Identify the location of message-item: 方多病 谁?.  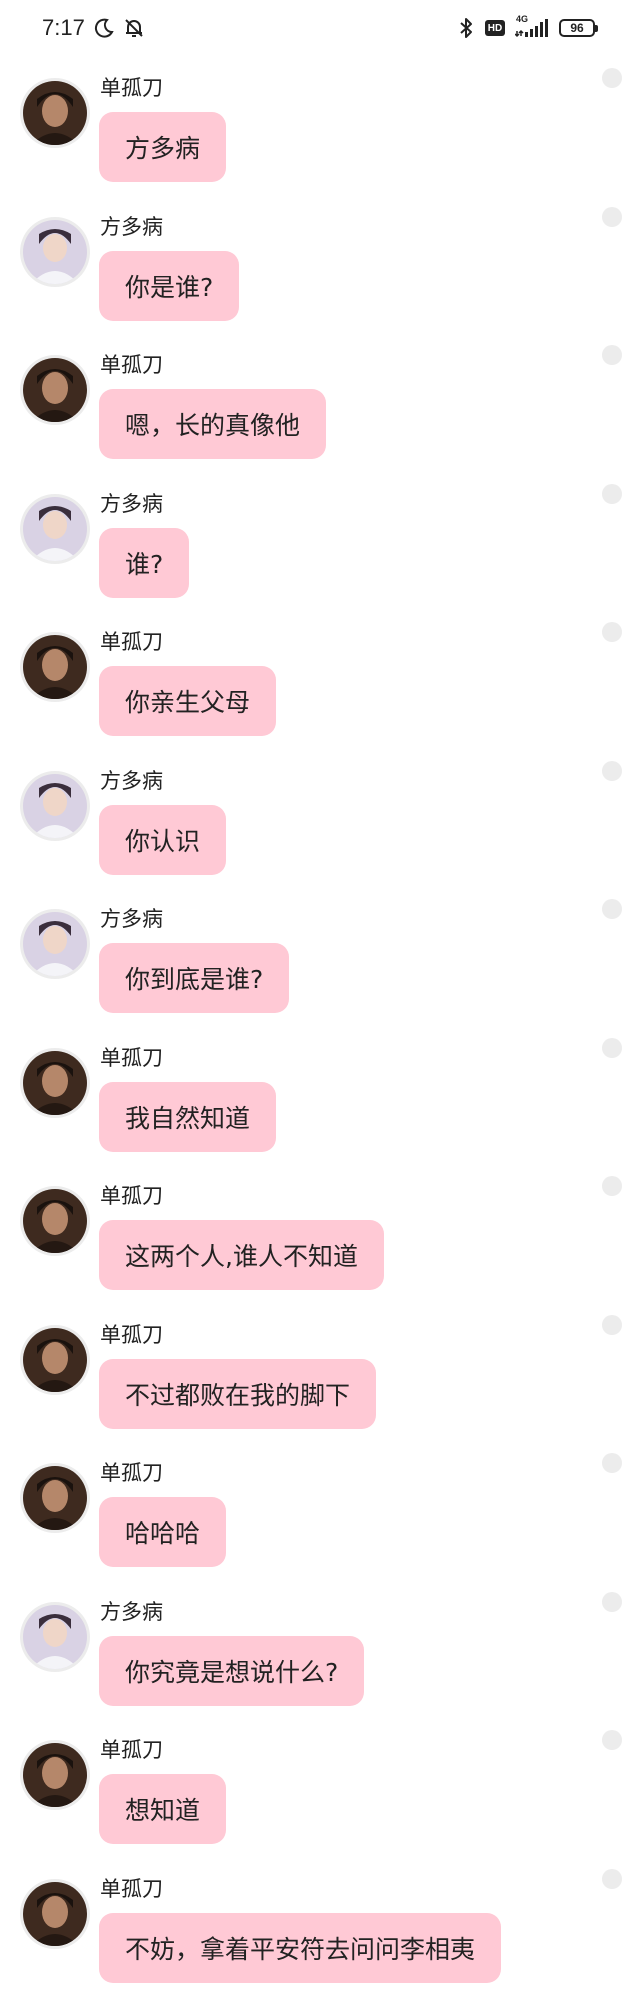
(320, 545).